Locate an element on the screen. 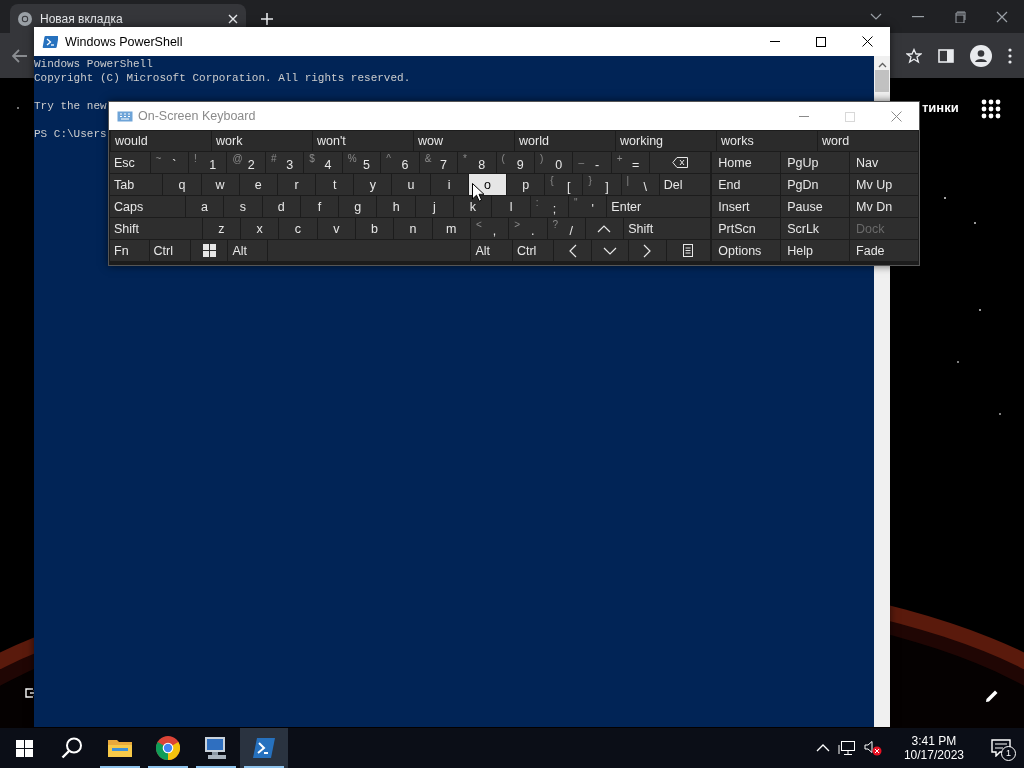 This screenshot has height=768, width=1024. keyboard-key: c is located at coordinates (298, 228).